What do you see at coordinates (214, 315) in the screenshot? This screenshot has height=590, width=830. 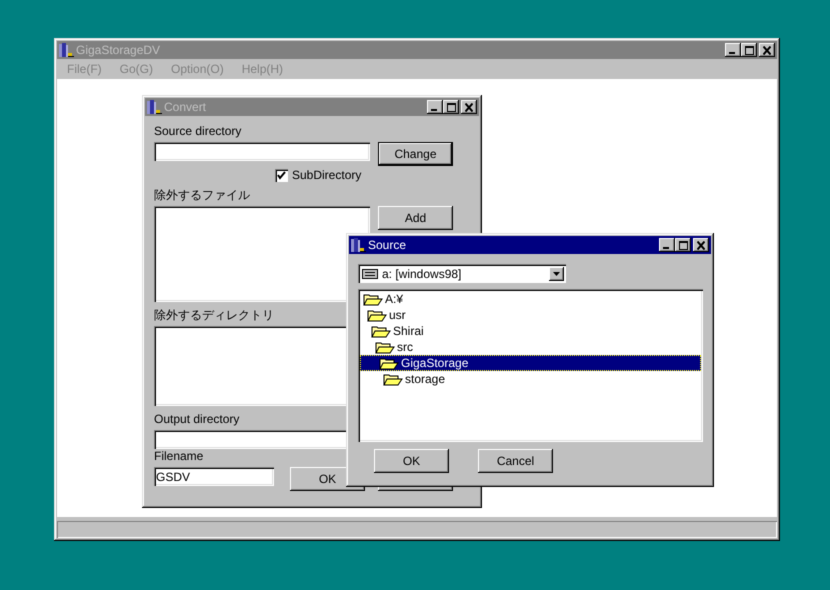 I see `field-label: 除外するディレクトリ` at bounding box center [214, 315].